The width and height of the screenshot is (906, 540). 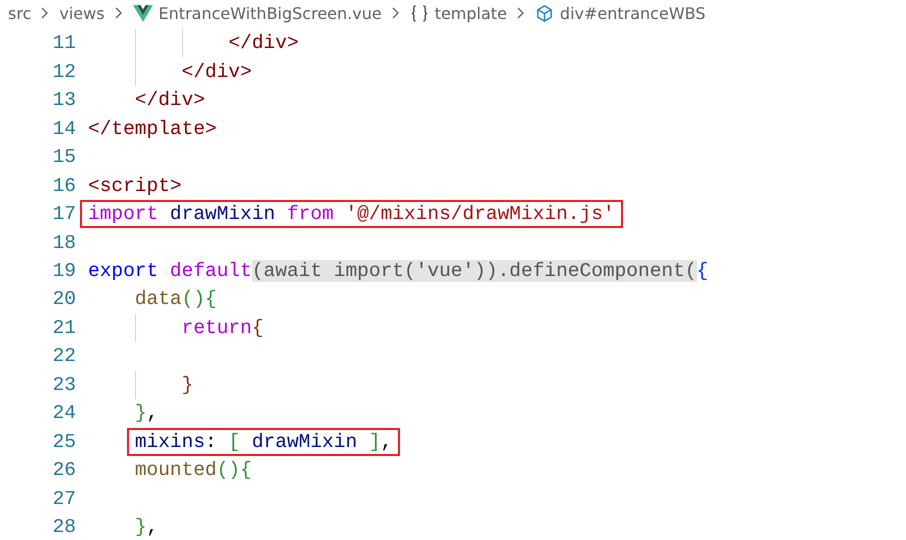 I want to click on code-token: [, so click(x=234, y=441).